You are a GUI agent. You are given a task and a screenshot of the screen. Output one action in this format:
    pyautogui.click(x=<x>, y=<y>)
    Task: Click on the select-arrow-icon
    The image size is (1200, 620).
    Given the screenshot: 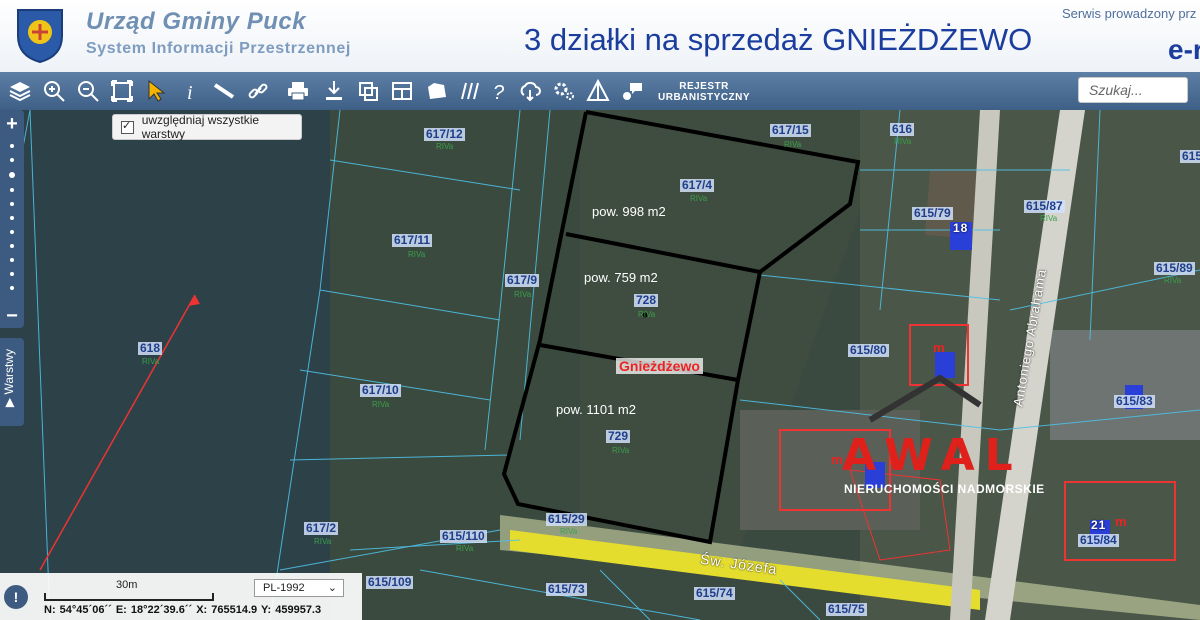 What is the action you would take?
    pyautogui.click(x=156, y=91)
    